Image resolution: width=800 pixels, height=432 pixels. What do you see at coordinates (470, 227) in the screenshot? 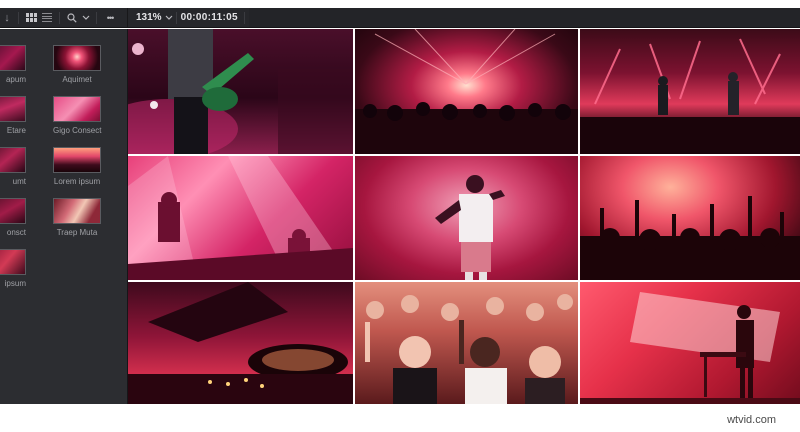
I see `singer-image` at bounding box center [470, 227].